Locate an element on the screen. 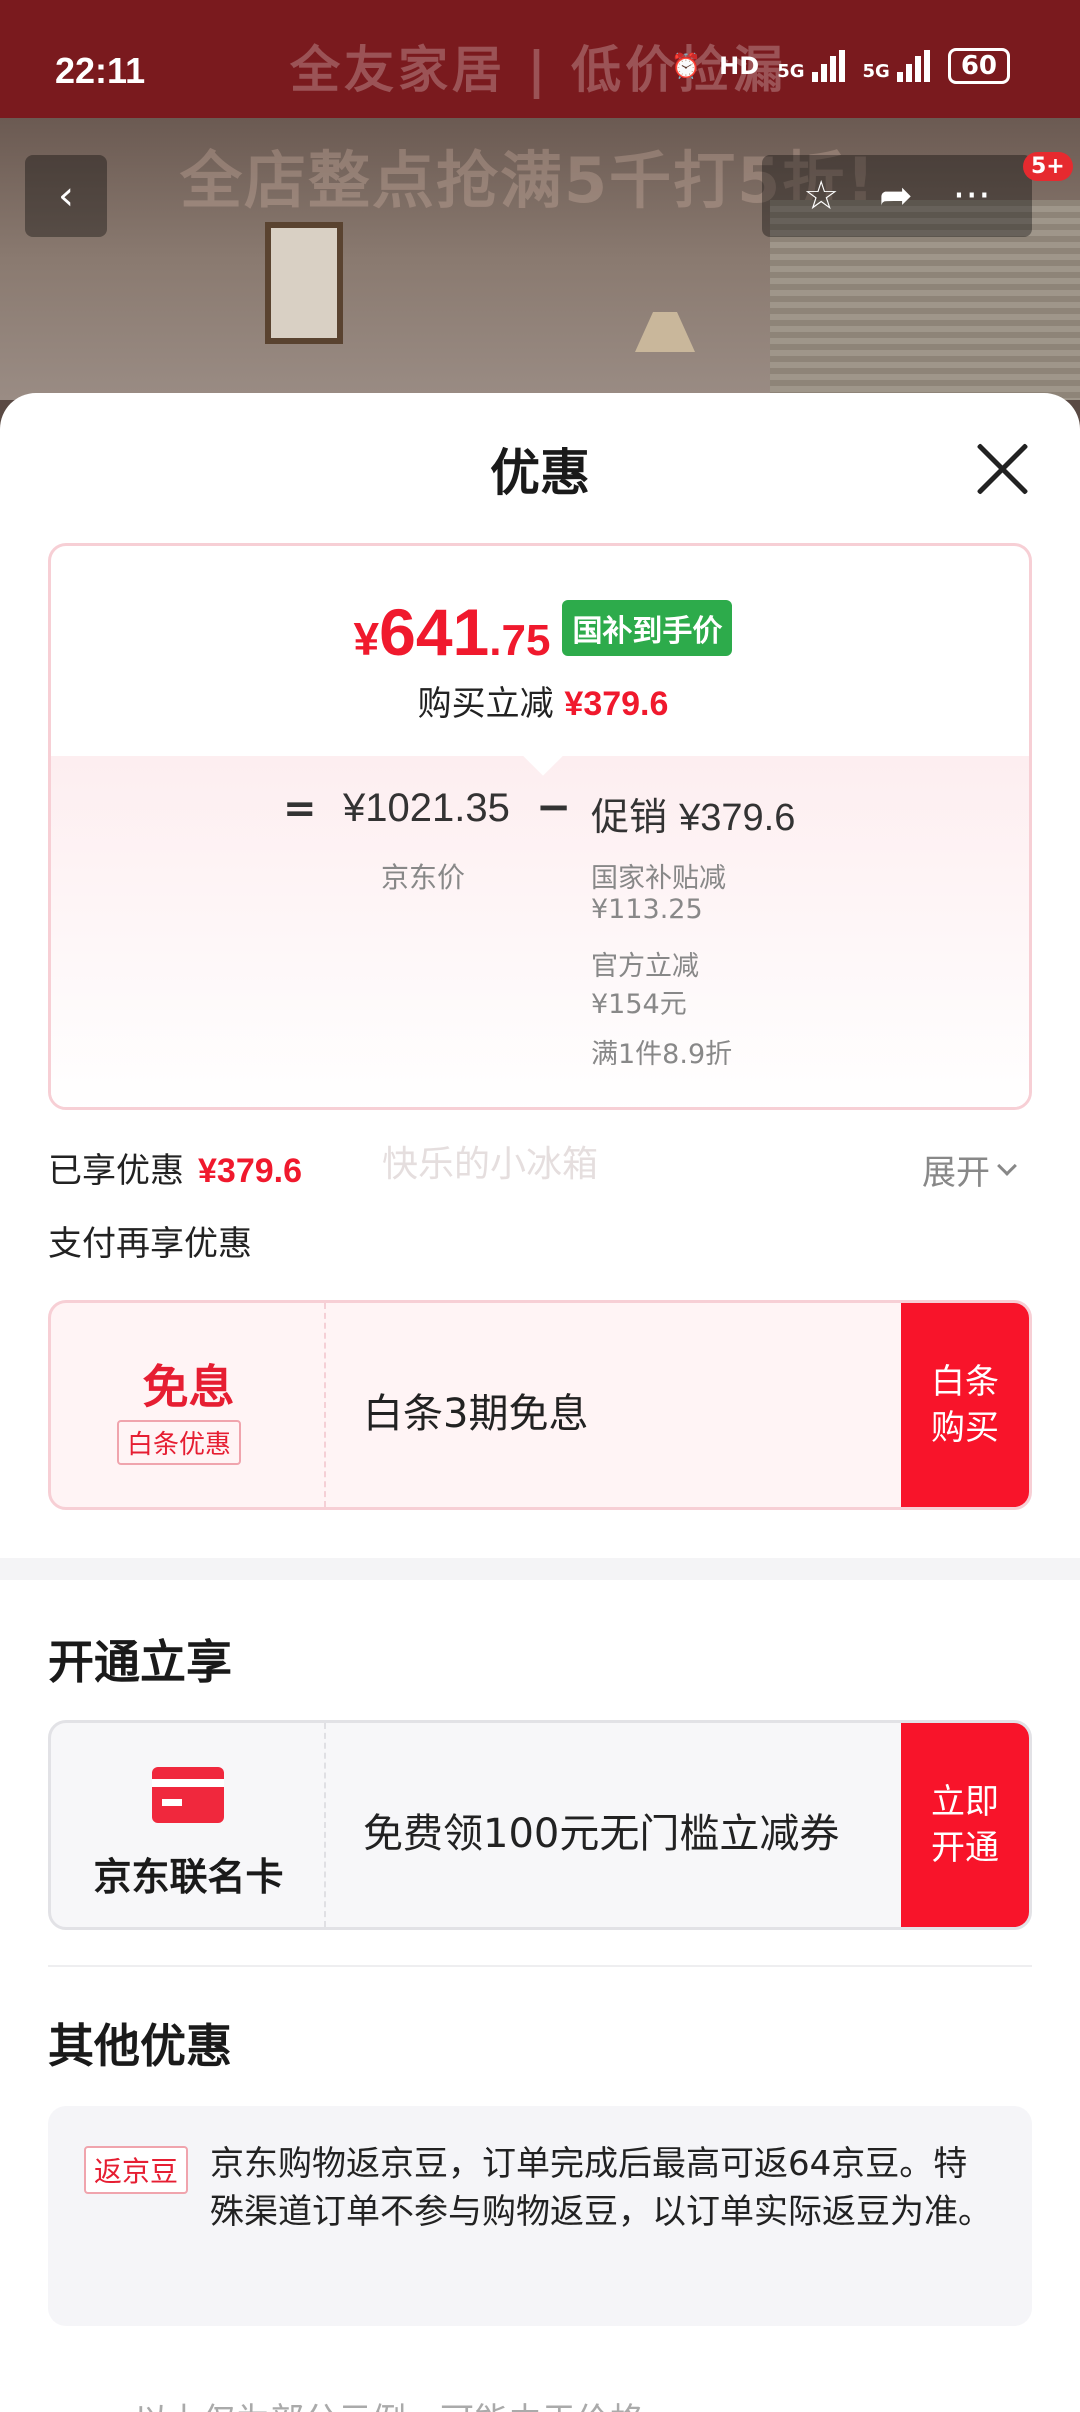  back-button: ‹ is located at coordinates (66, 196).